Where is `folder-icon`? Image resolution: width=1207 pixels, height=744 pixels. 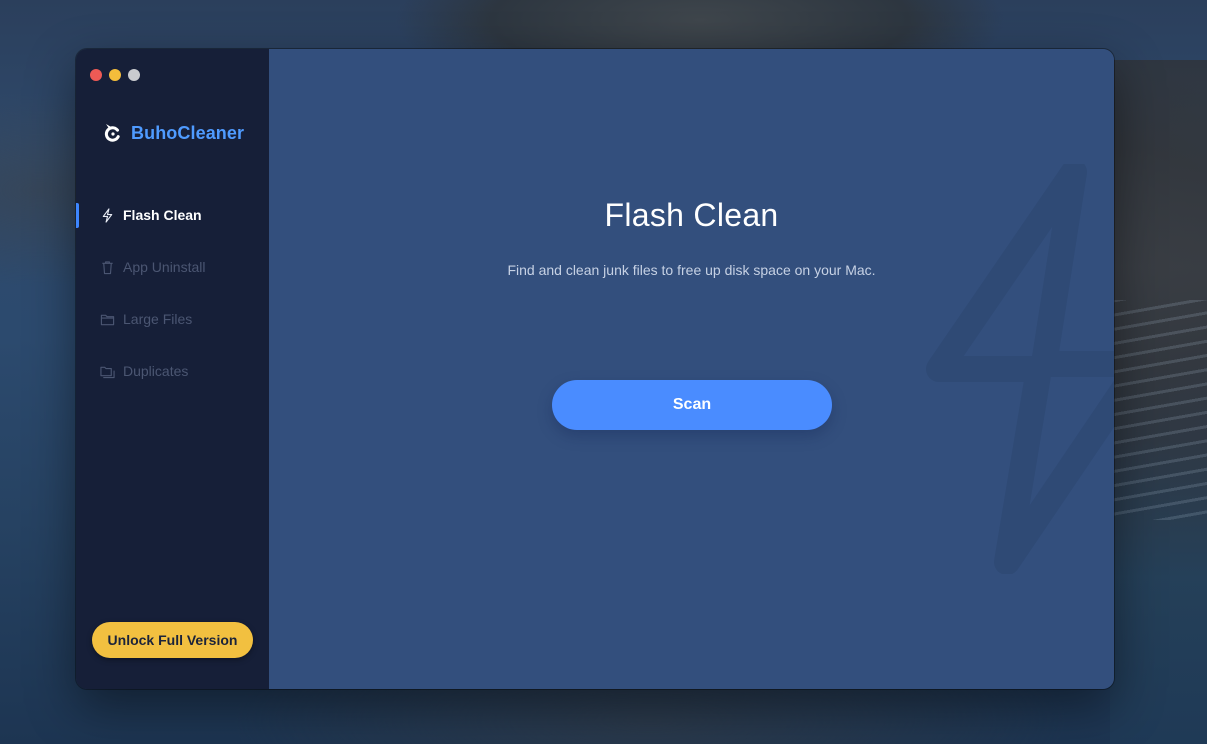
folder-icon is located at coordinates (107, 319).